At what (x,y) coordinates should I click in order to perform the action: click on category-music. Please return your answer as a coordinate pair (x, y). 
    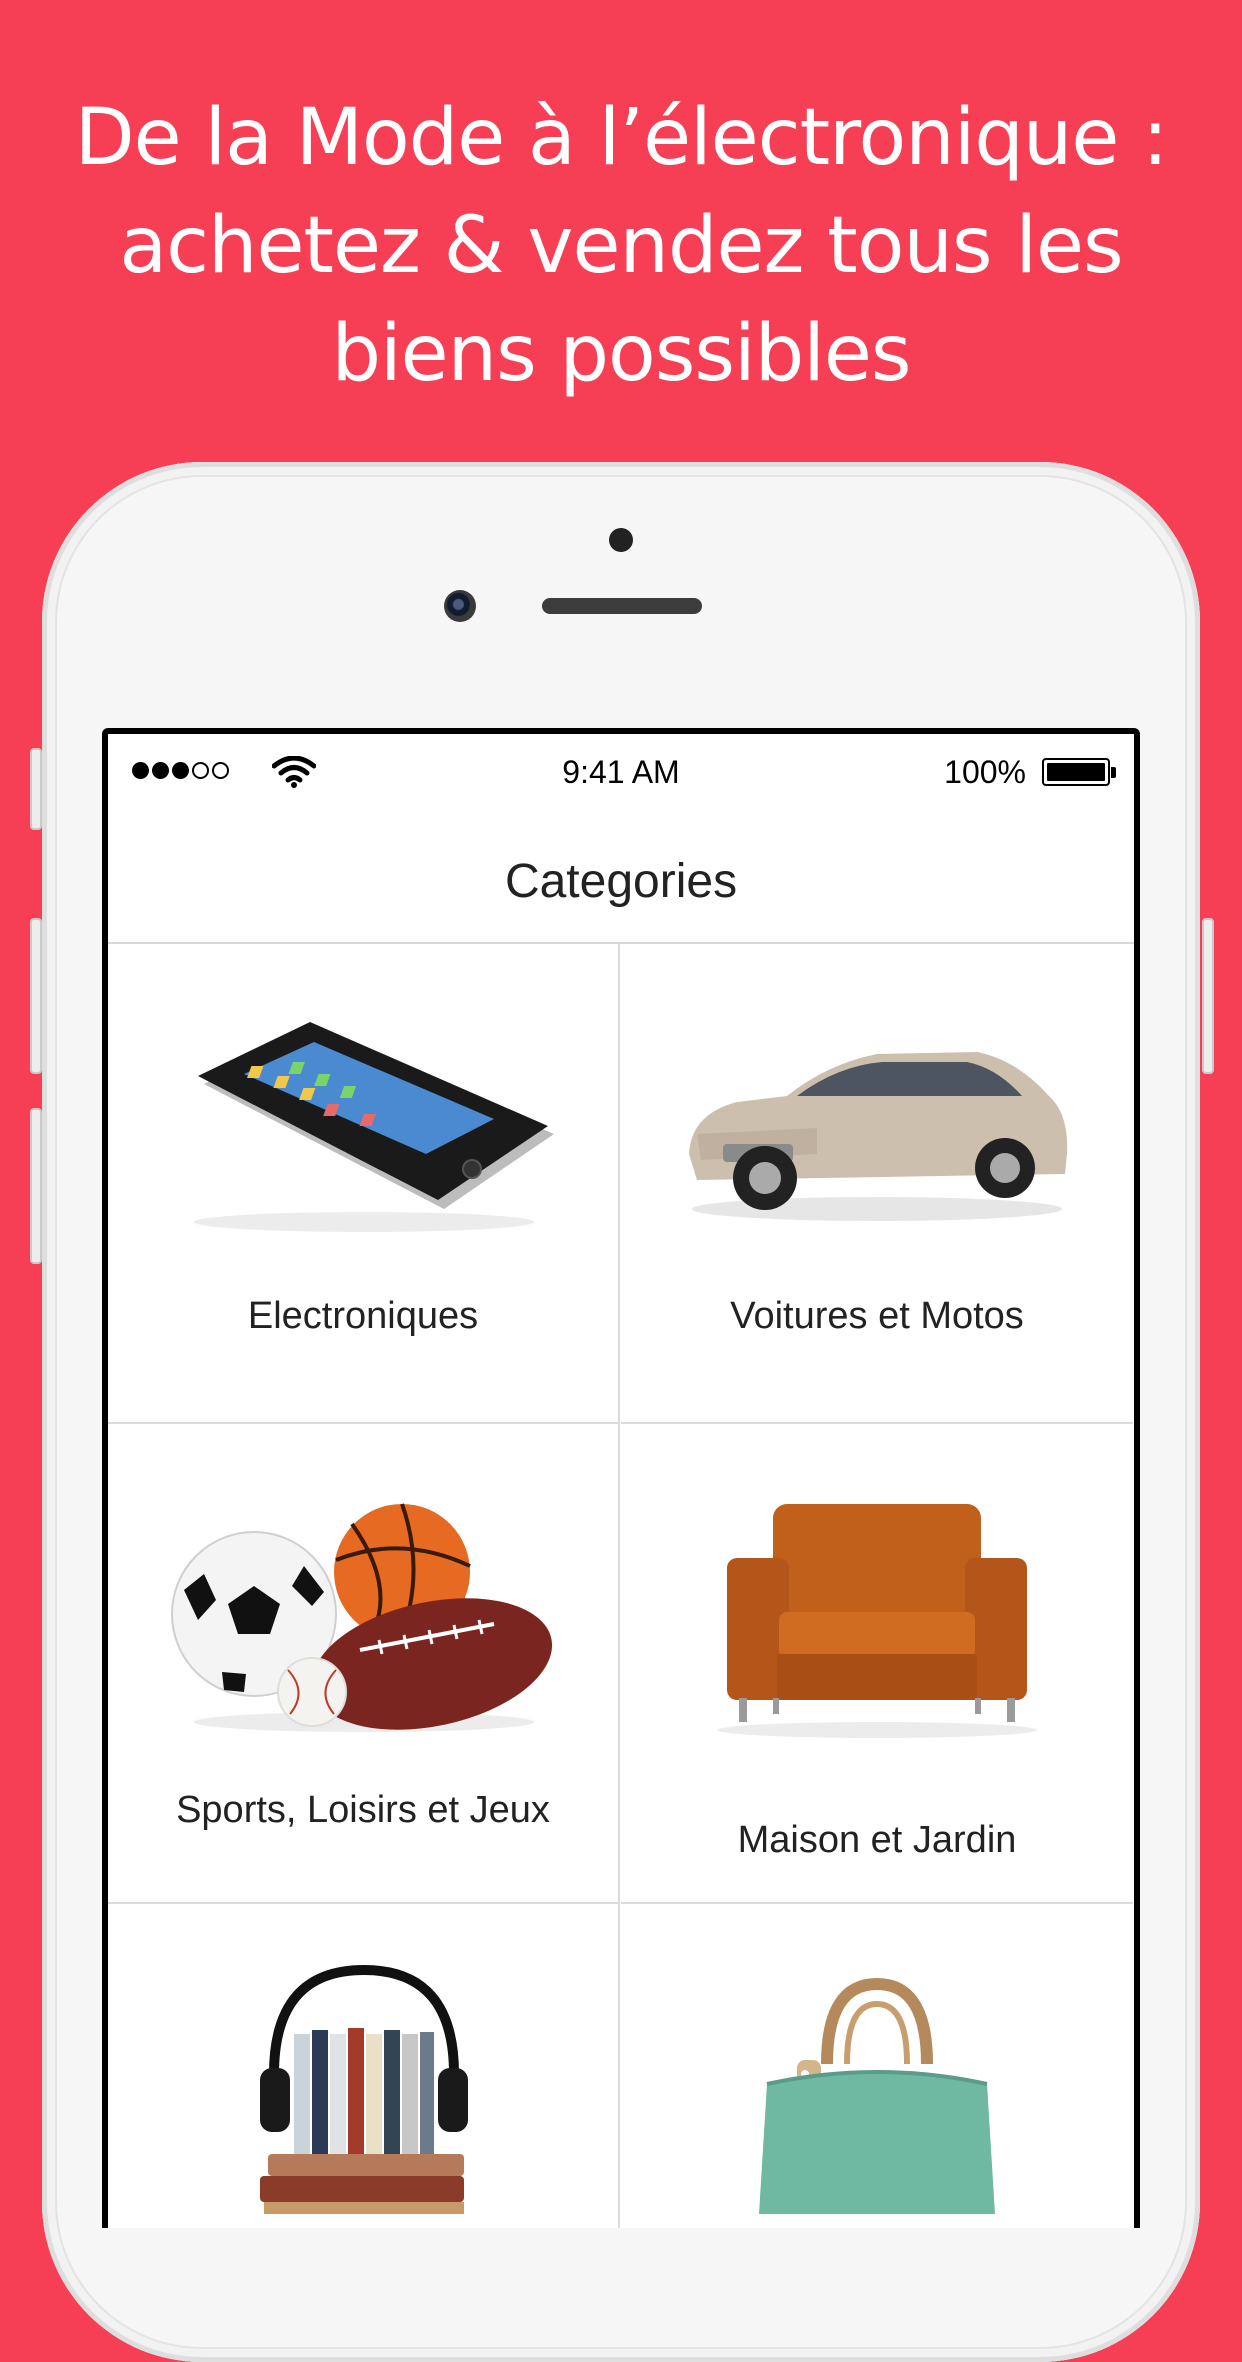
    Looking at the image, I should click on (364, 2066).